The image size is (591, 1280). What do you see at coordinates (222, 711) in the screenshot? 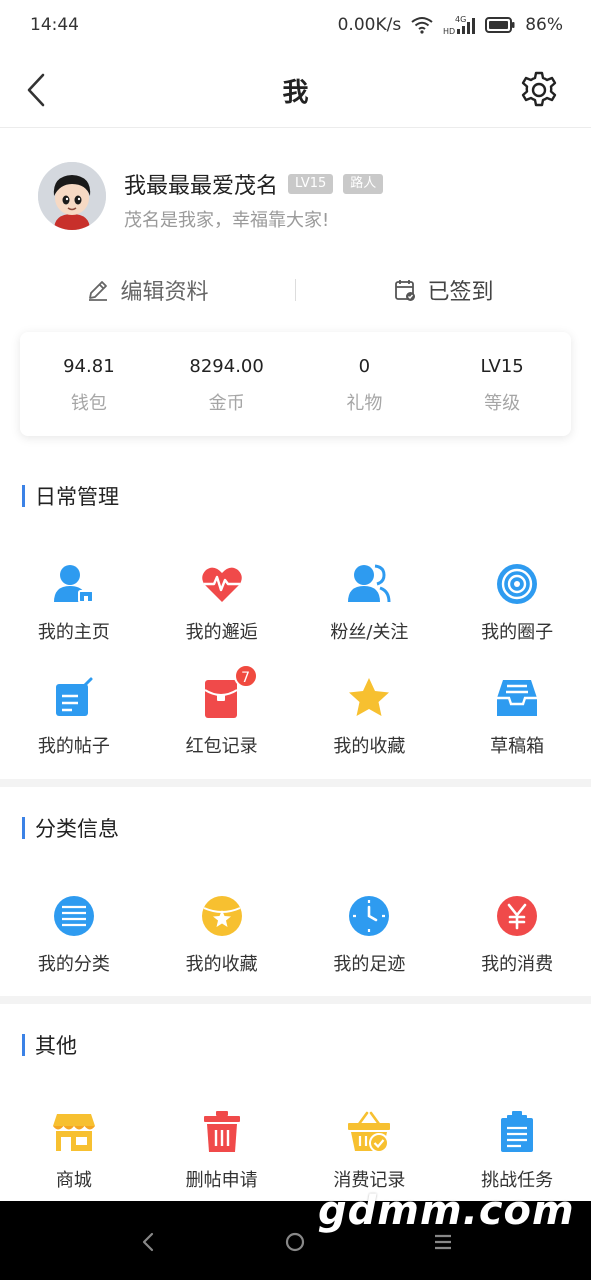
I see `menu-red-packet-records: 7 红包记录` at bounding box center [222, 711].